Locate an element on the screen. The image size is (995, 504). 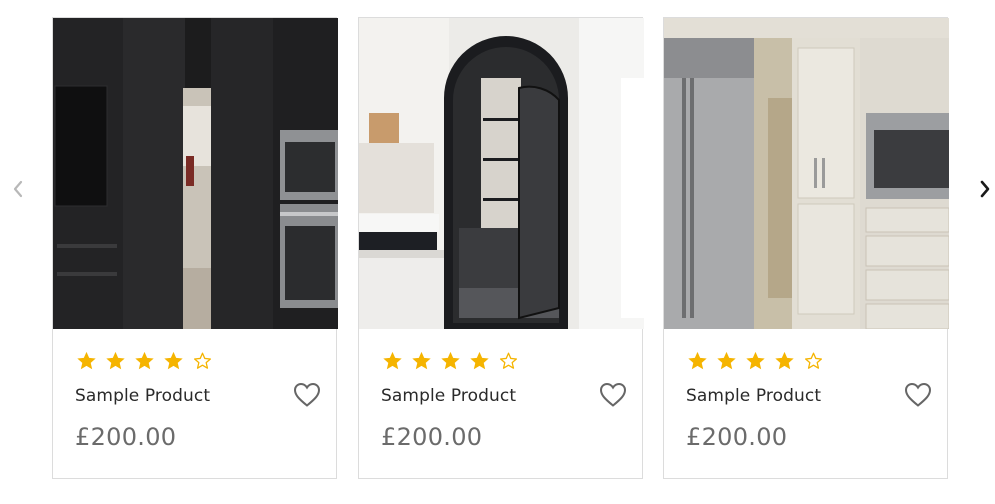
chevron-left-icon is located at coordinates (18, 189).